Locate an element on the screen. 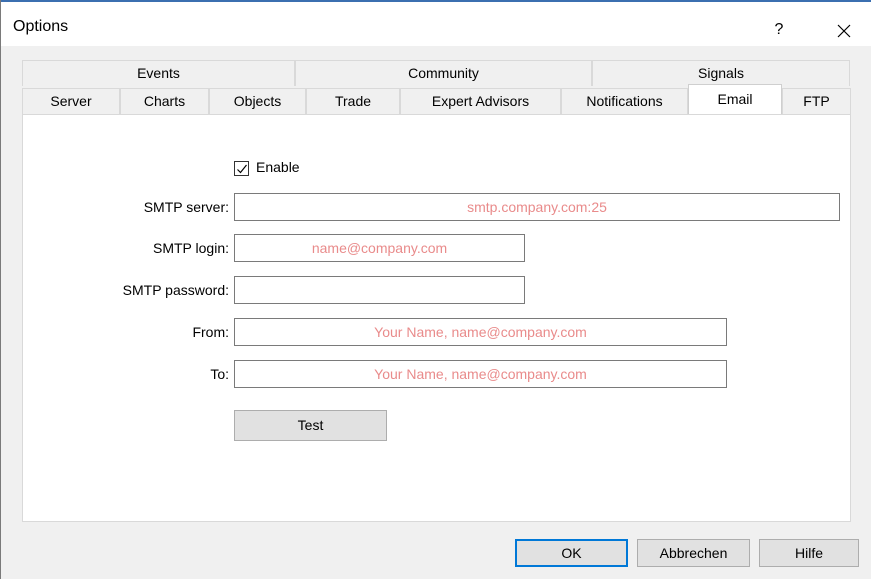  ok-button: OK is located at coordinates (571, 553).